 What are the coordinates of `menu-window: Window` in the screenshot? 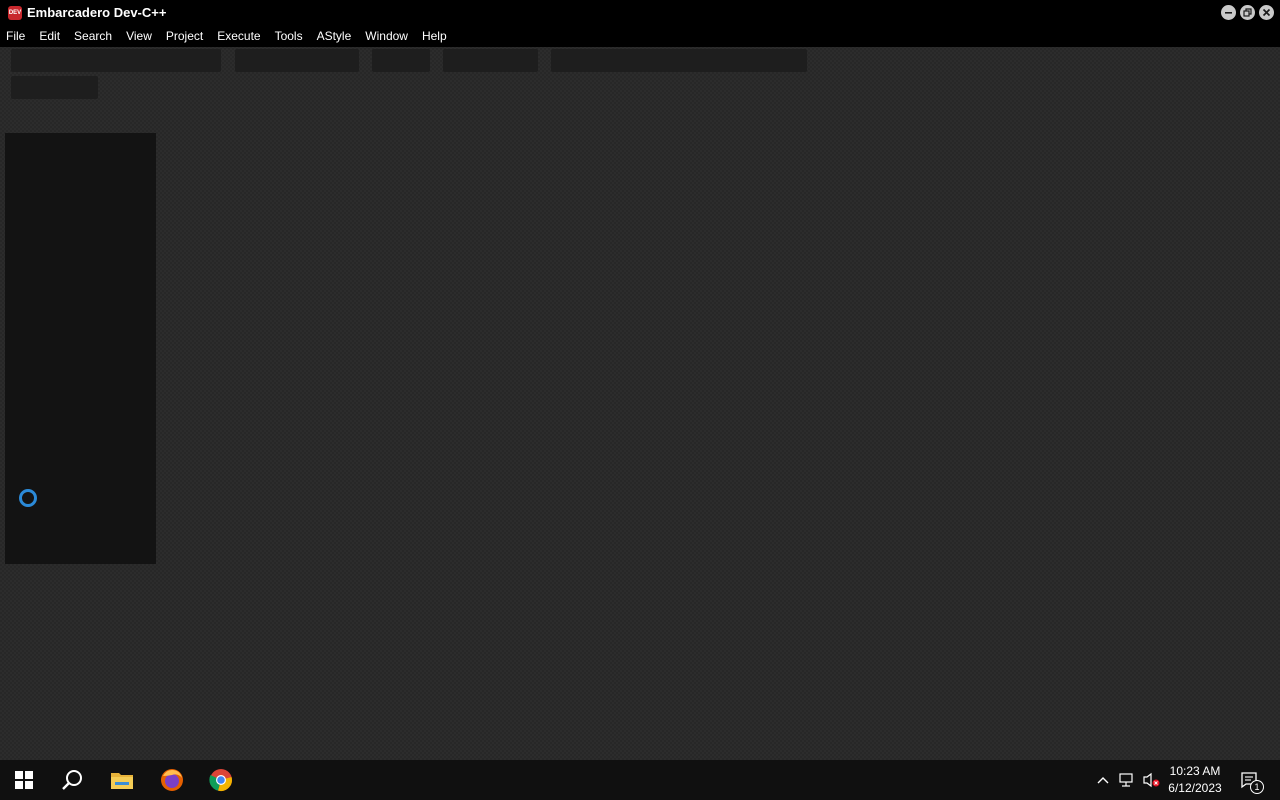 It's located at (386, 36).